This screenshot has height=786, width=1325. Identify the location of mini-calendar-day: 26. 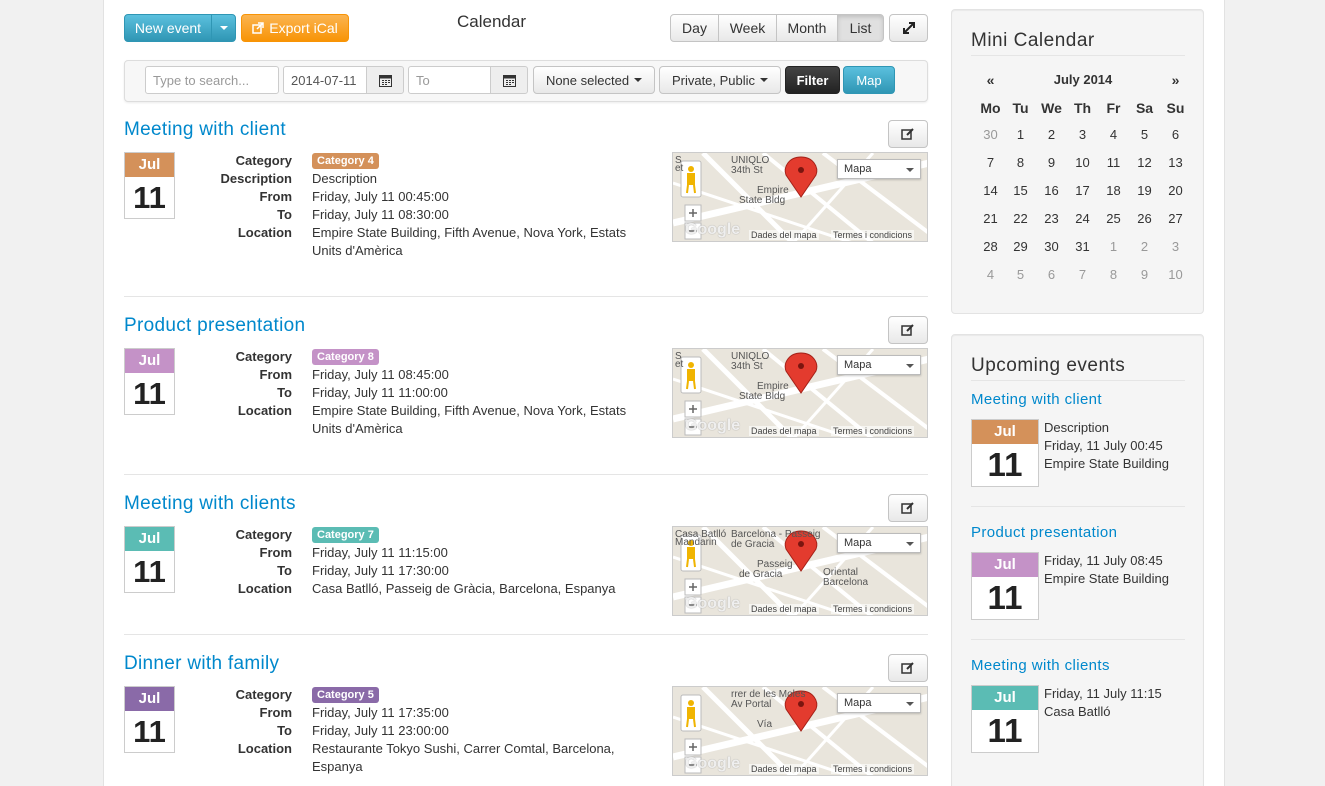
(1144, 218).